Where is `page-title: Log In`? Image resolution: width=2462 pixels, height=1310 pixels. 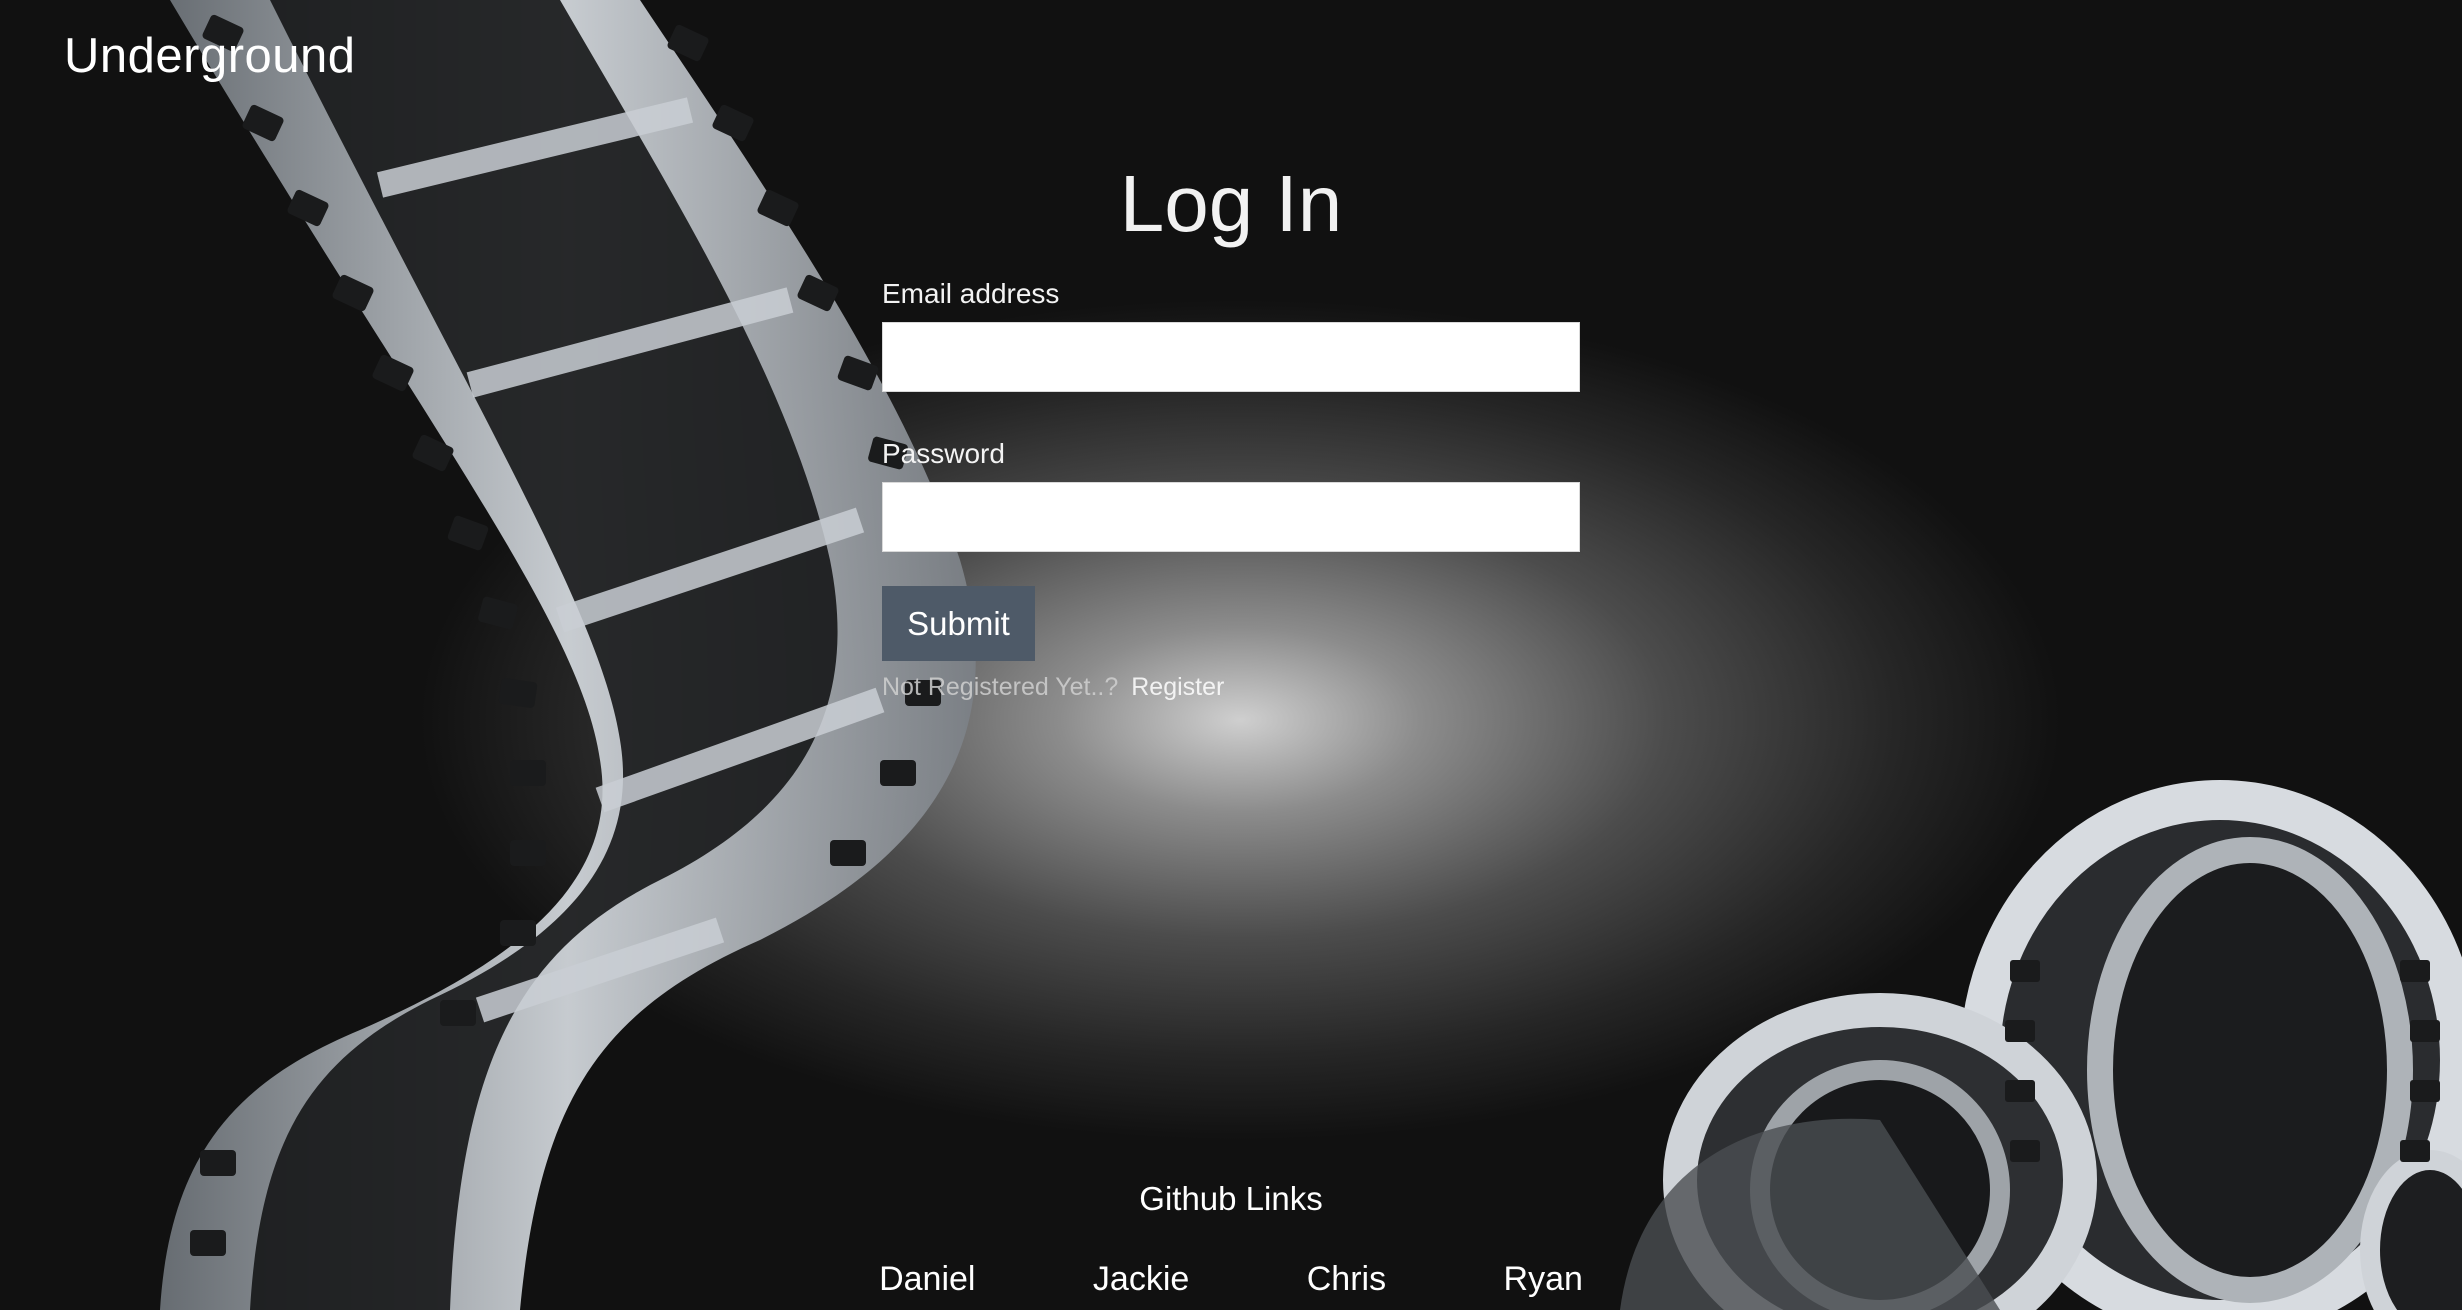
page-title: Log In is located at coordinates (1231, 203).